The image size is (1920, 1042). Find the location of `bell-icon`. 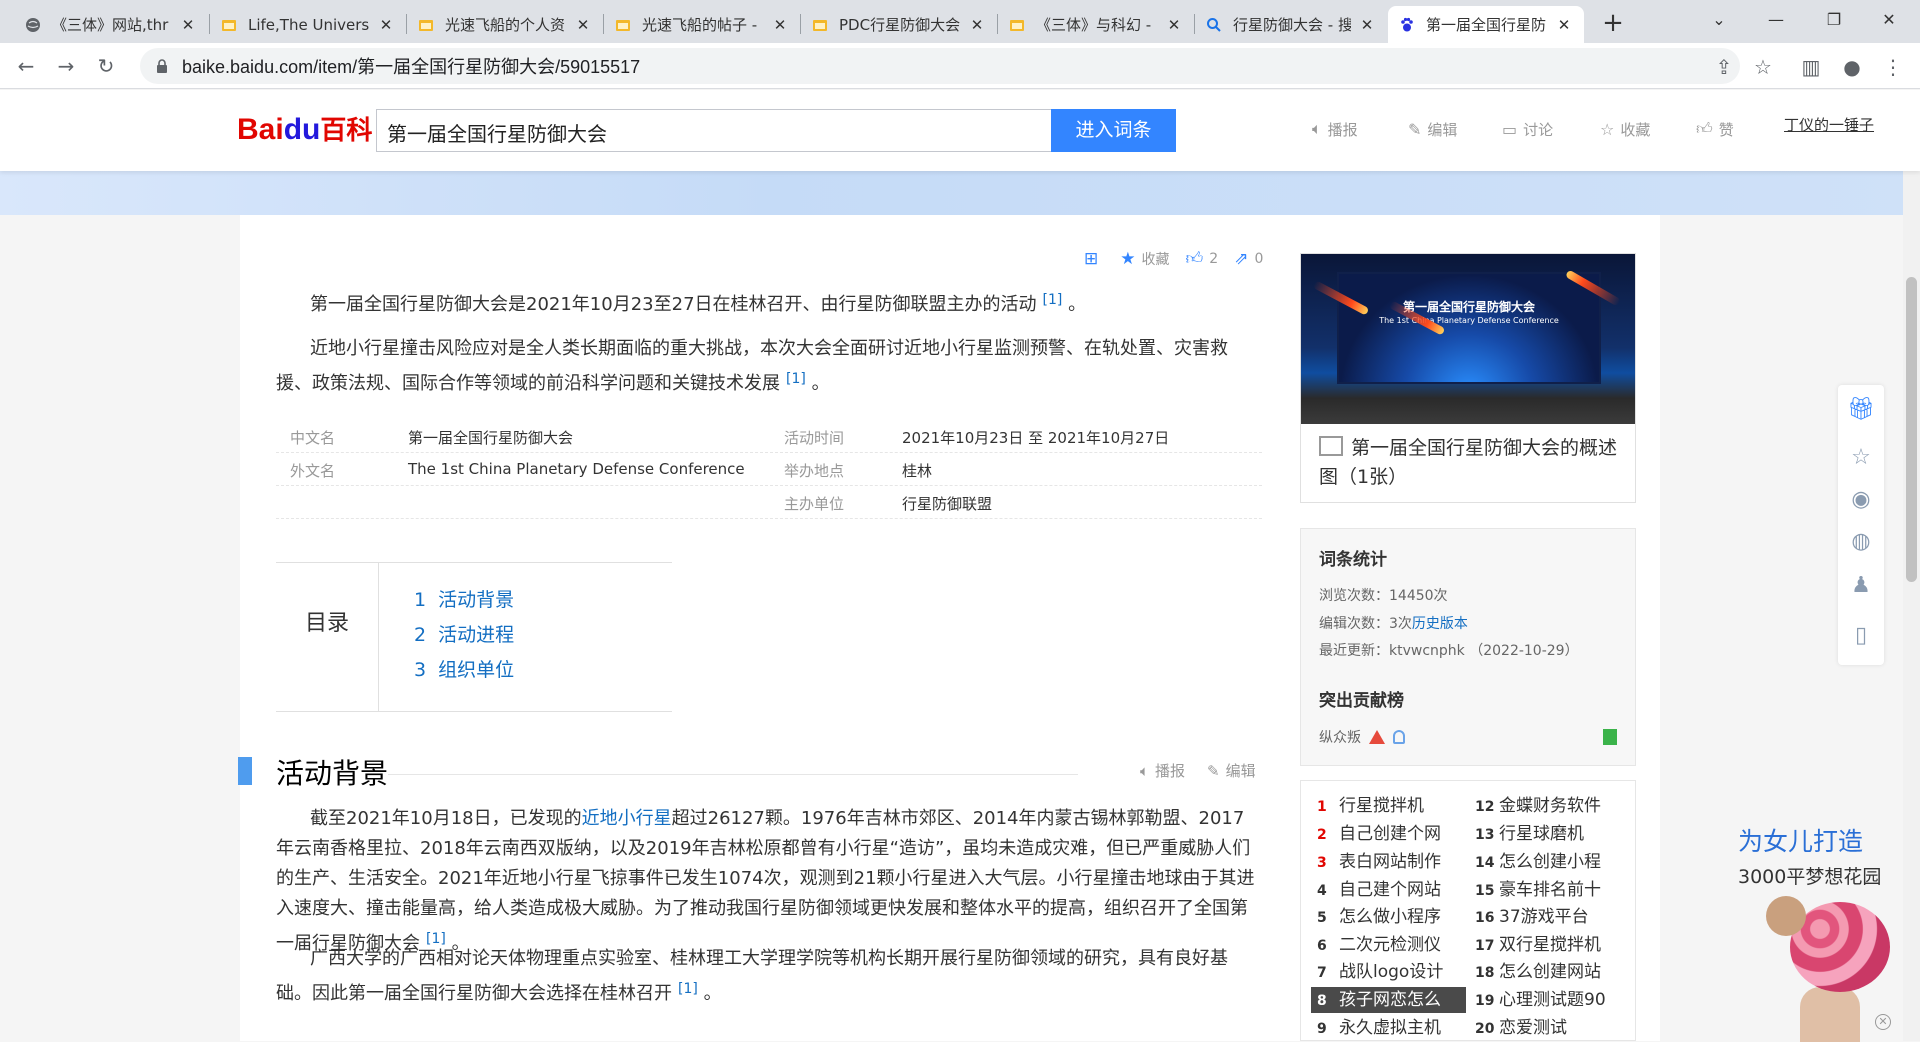

bell-icon is located at coordinates (1399, 737).